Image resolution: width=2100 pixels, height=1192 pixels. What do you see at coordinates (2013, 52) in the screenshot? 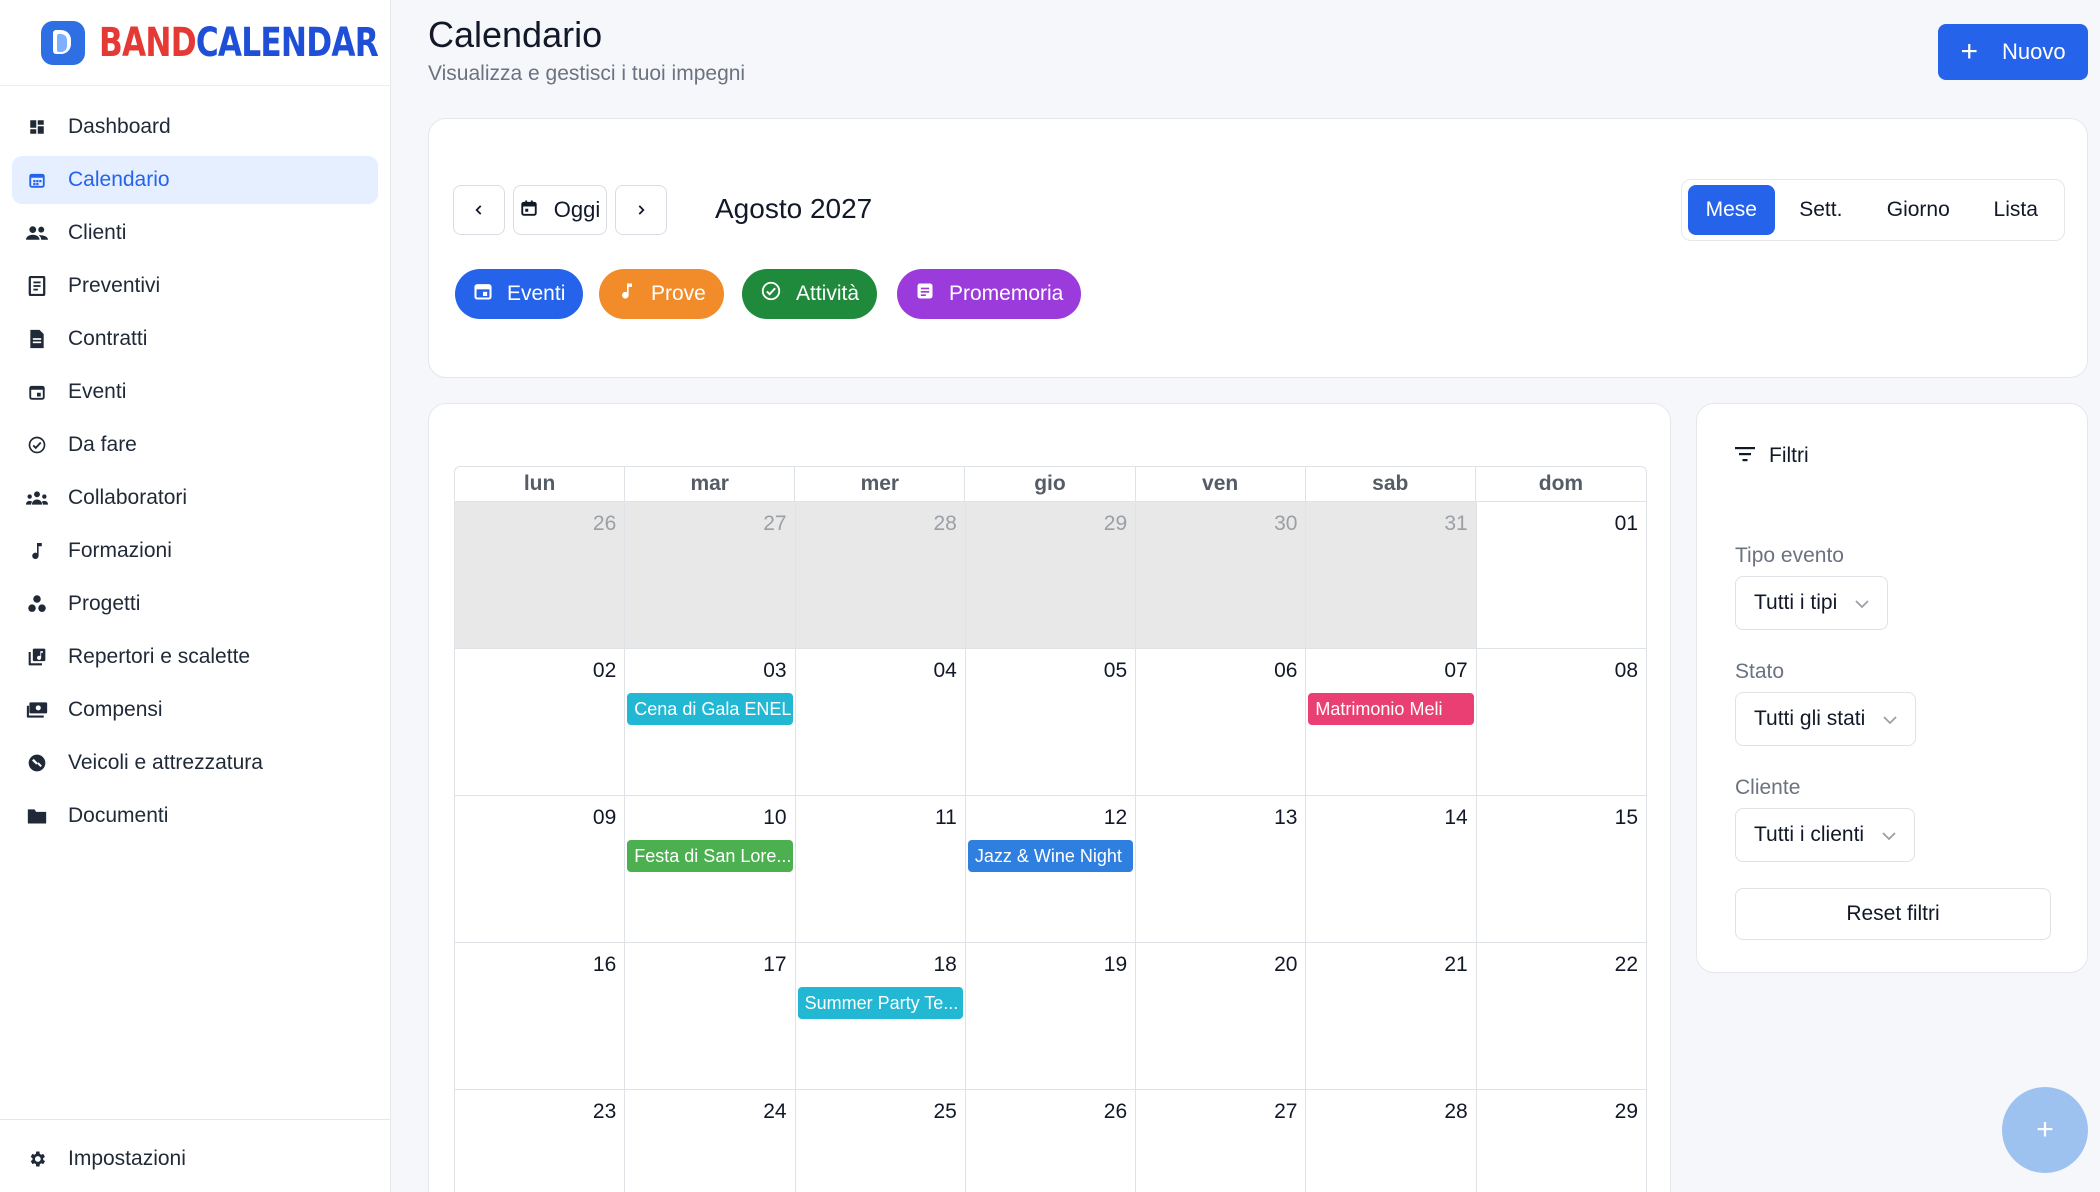
I see `new-button: + Nuovo` at bounding box center [2013, 52].